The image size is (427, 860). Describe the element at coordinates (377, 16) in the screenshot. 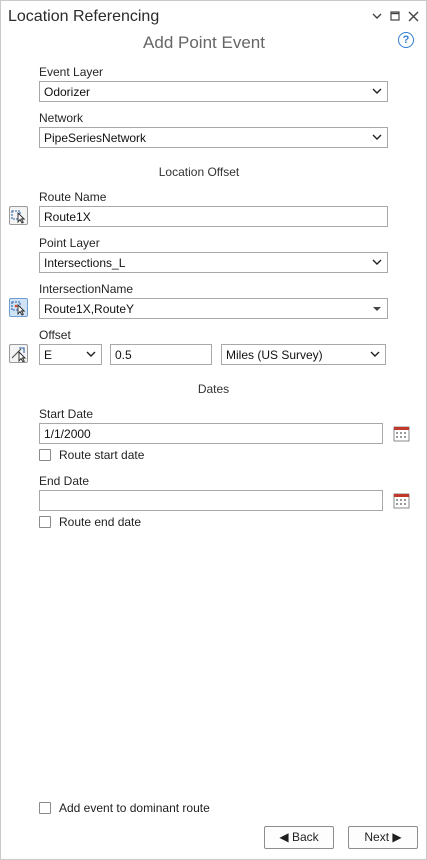

I see `pane-menu-chevron-icon` at that location.